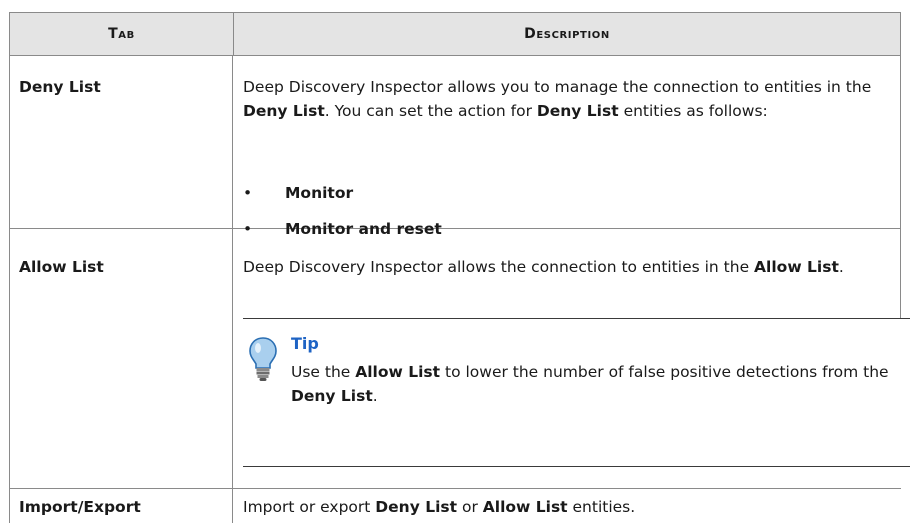  Describe the element at coordinates (9, 289) in the screenshot. I see `table-border-left` at that location.